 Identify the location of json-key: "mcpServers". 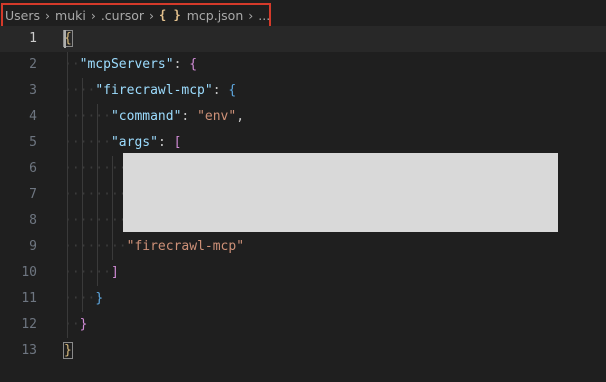
(126, 64).